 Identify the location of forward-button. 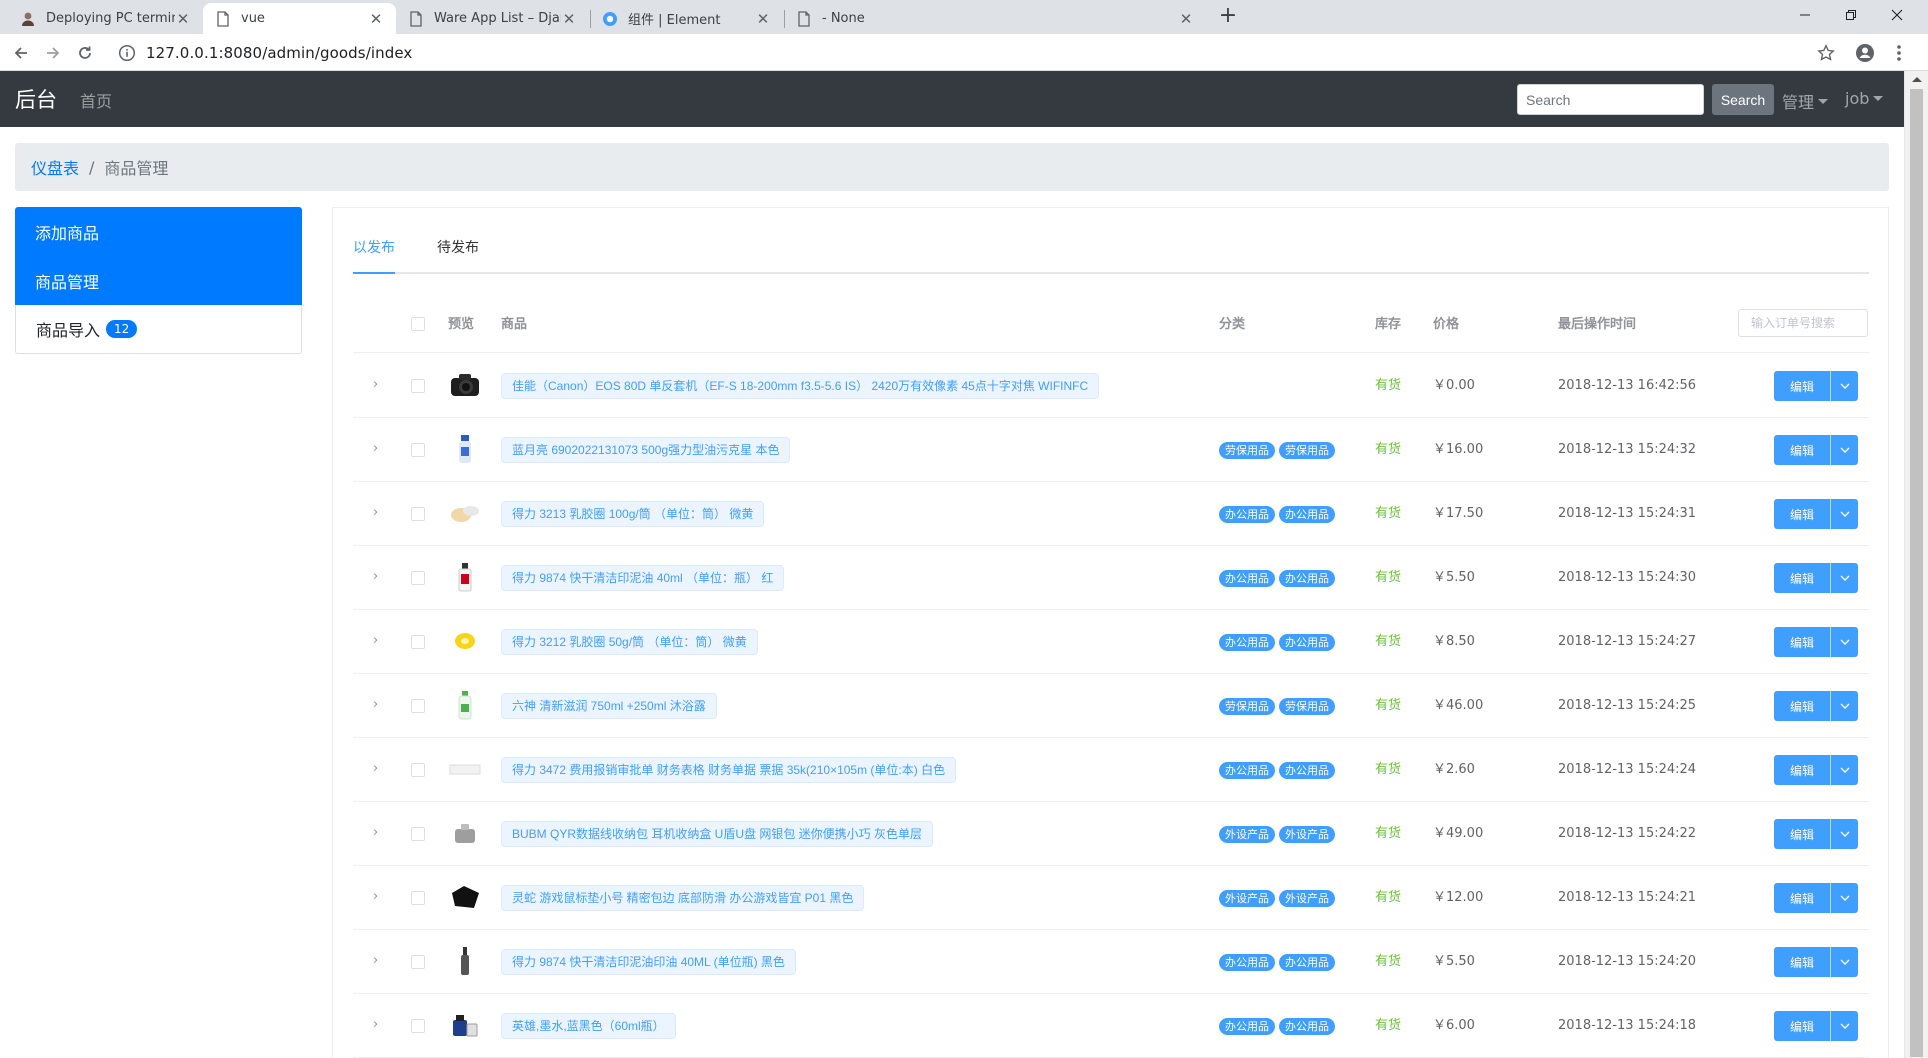
(53, 53).